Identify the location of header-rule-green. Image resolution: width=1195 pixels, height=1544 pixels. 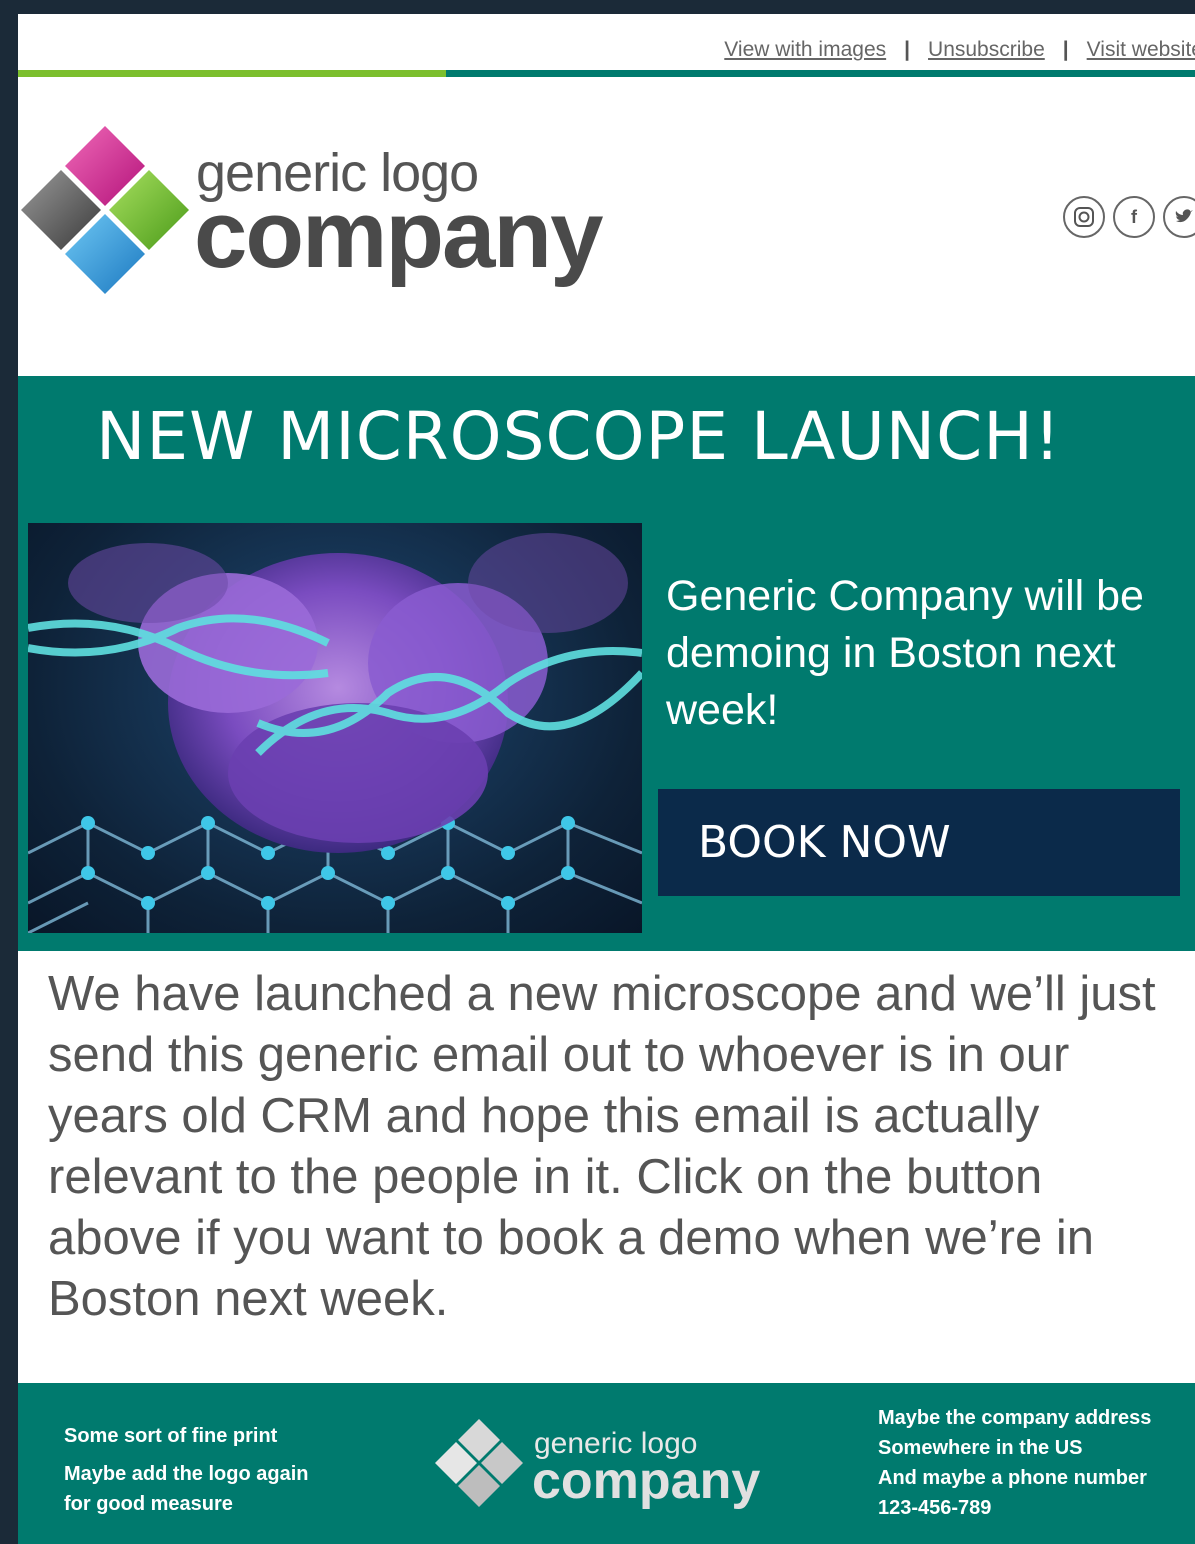
(232, 73).